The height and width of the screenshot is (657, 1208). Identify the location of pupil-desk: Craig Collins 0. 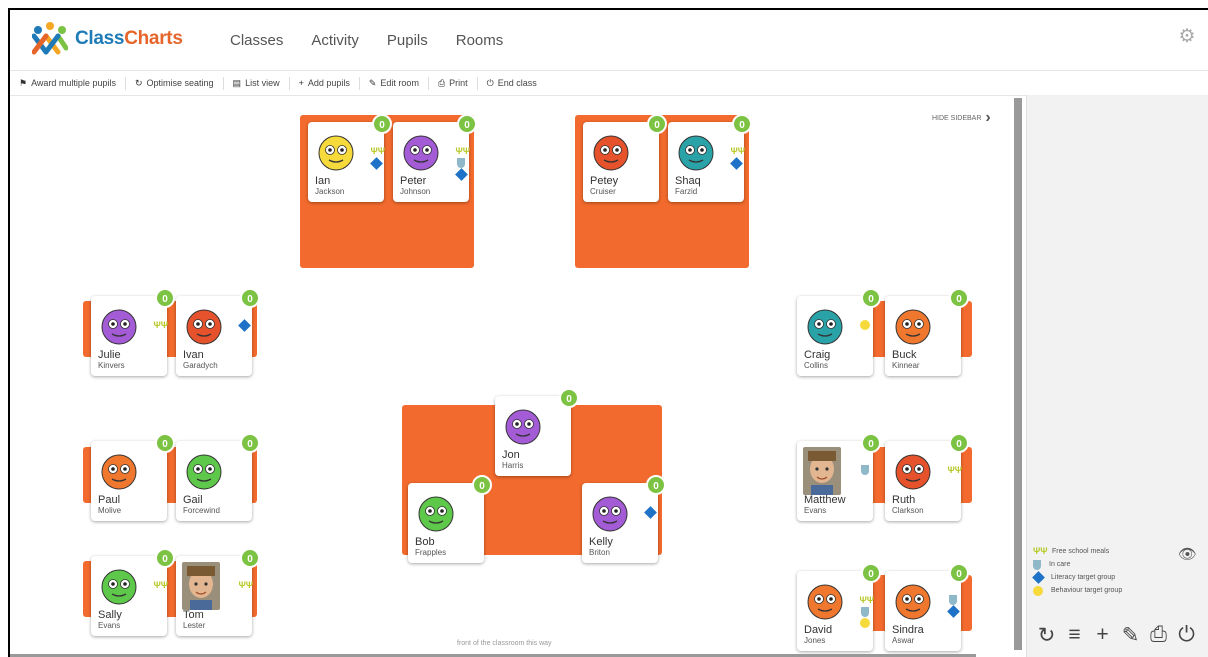
(839, 332).